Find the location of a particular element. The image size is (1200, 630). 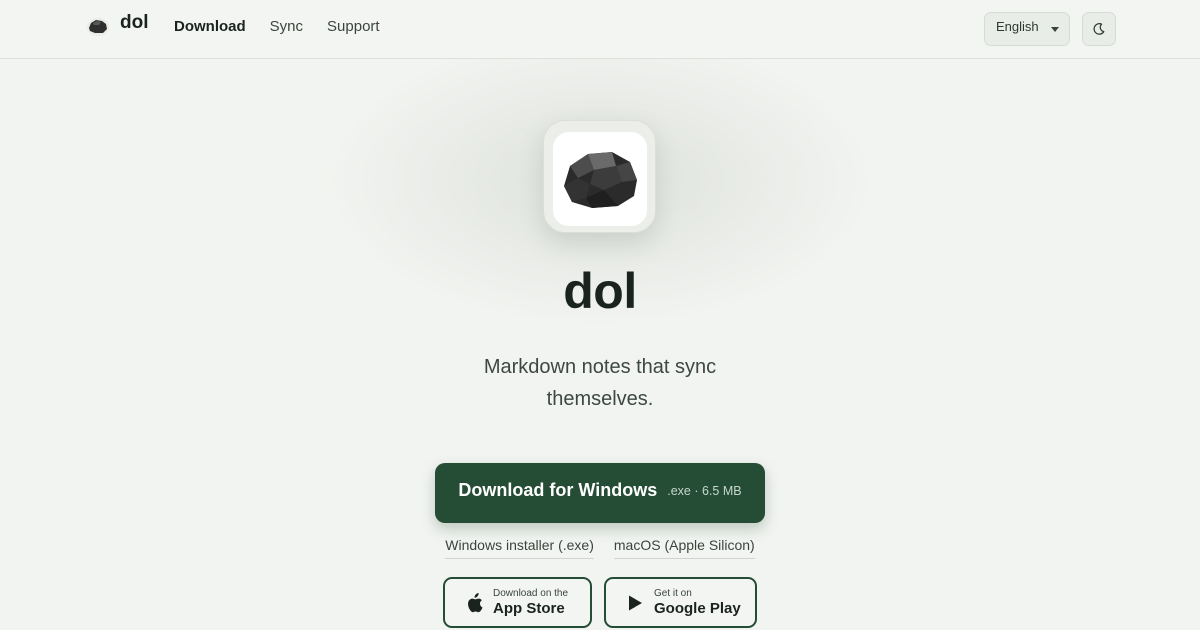

brand-link: dol is located at coordinates (117, 25).